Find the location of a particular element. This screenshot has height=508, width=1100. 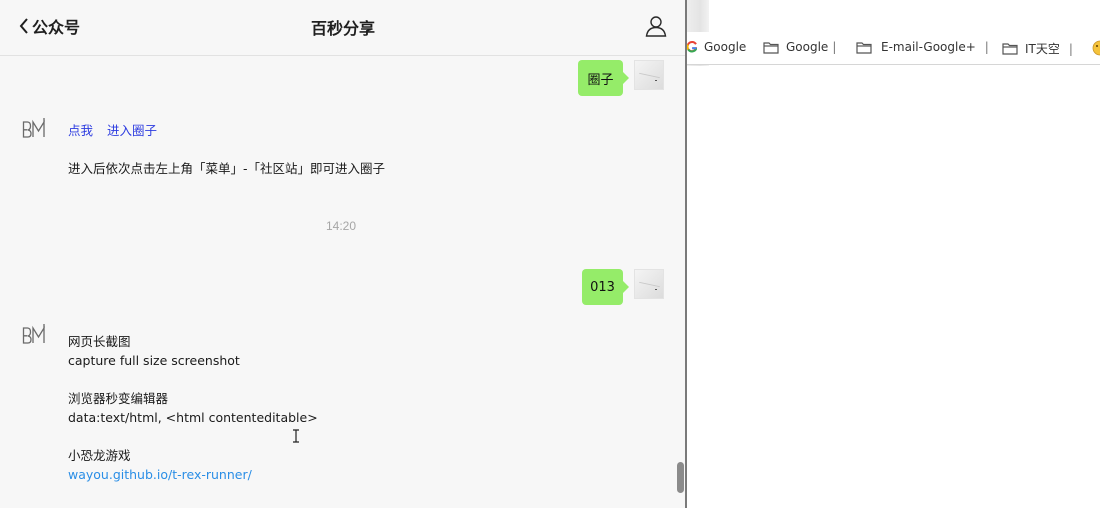

text-cursor-icon is located at coordinates (296, 436).